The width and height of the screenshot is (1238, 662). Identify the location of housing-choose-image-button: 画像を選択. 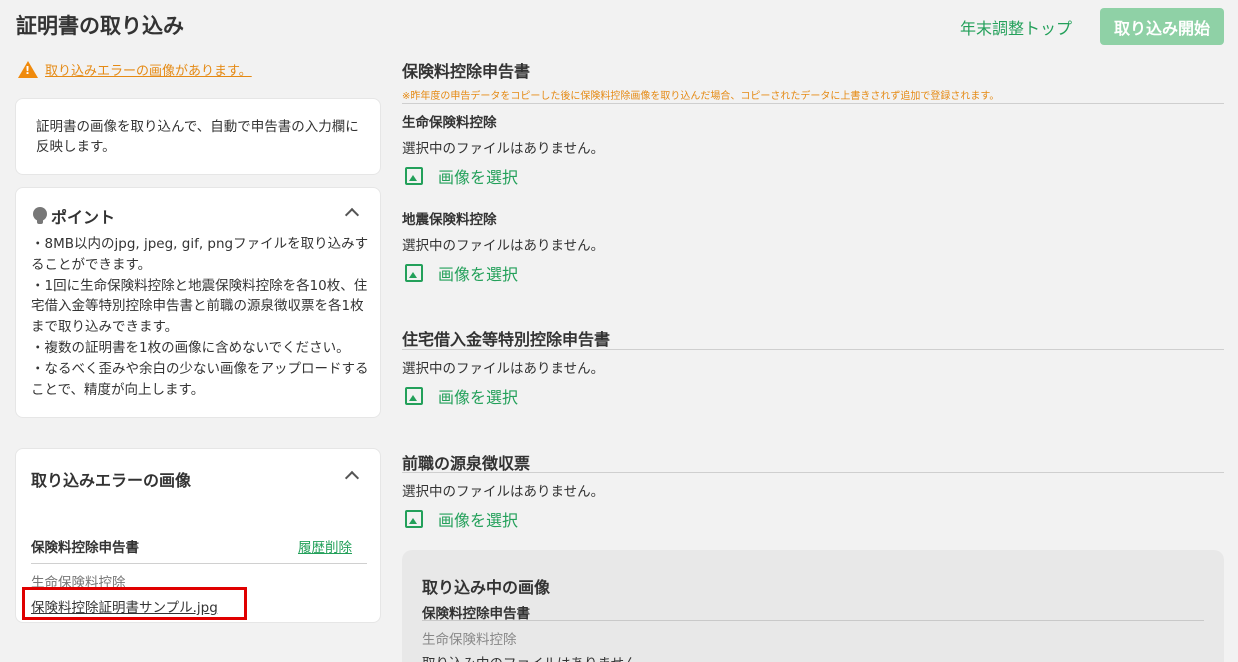
(461, 396).